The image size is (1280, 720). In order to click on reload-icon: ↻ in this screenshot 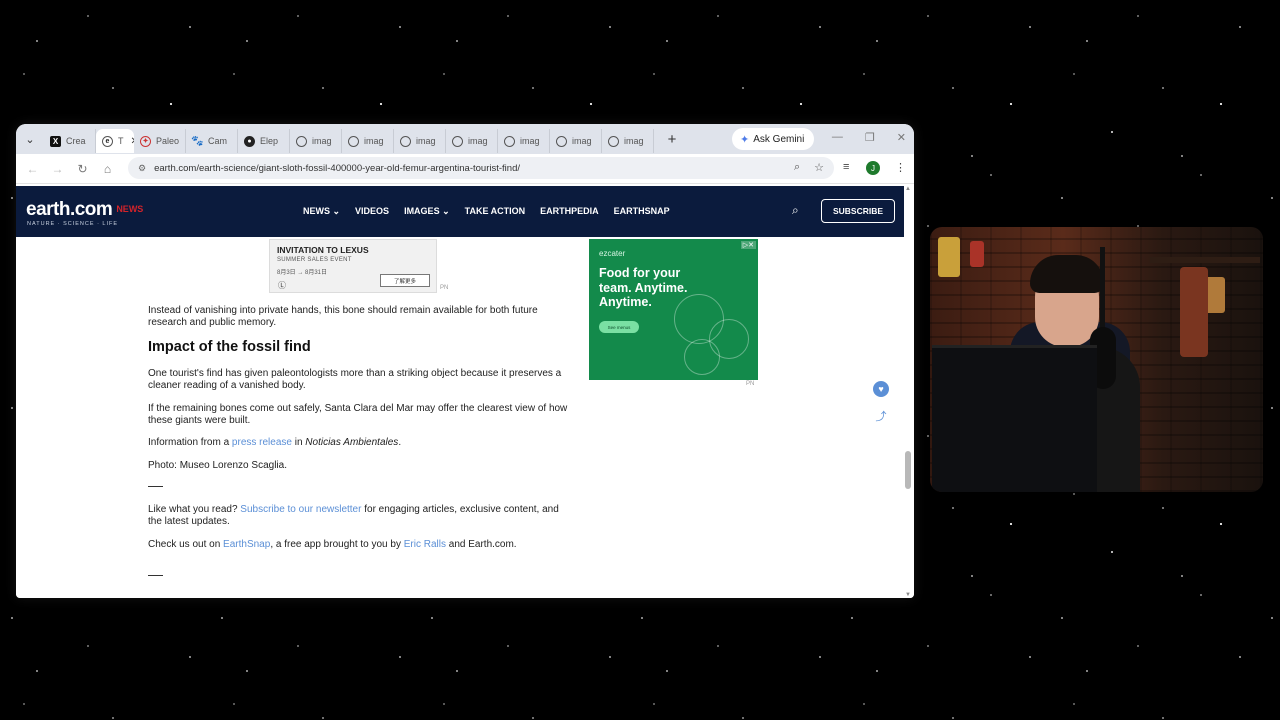, I will do `click(82, 169)`.